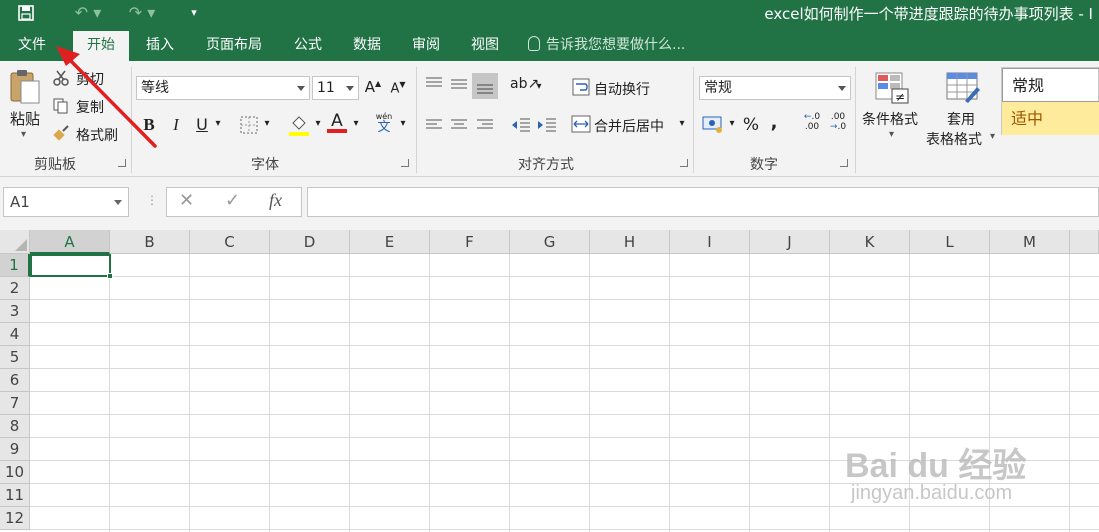 This screenshot has width=1099, height=532. What do you see at coordinates (775, 88) in the screenshot?
I see `number-format-combo: 常规` at bounding box center [775, 88].